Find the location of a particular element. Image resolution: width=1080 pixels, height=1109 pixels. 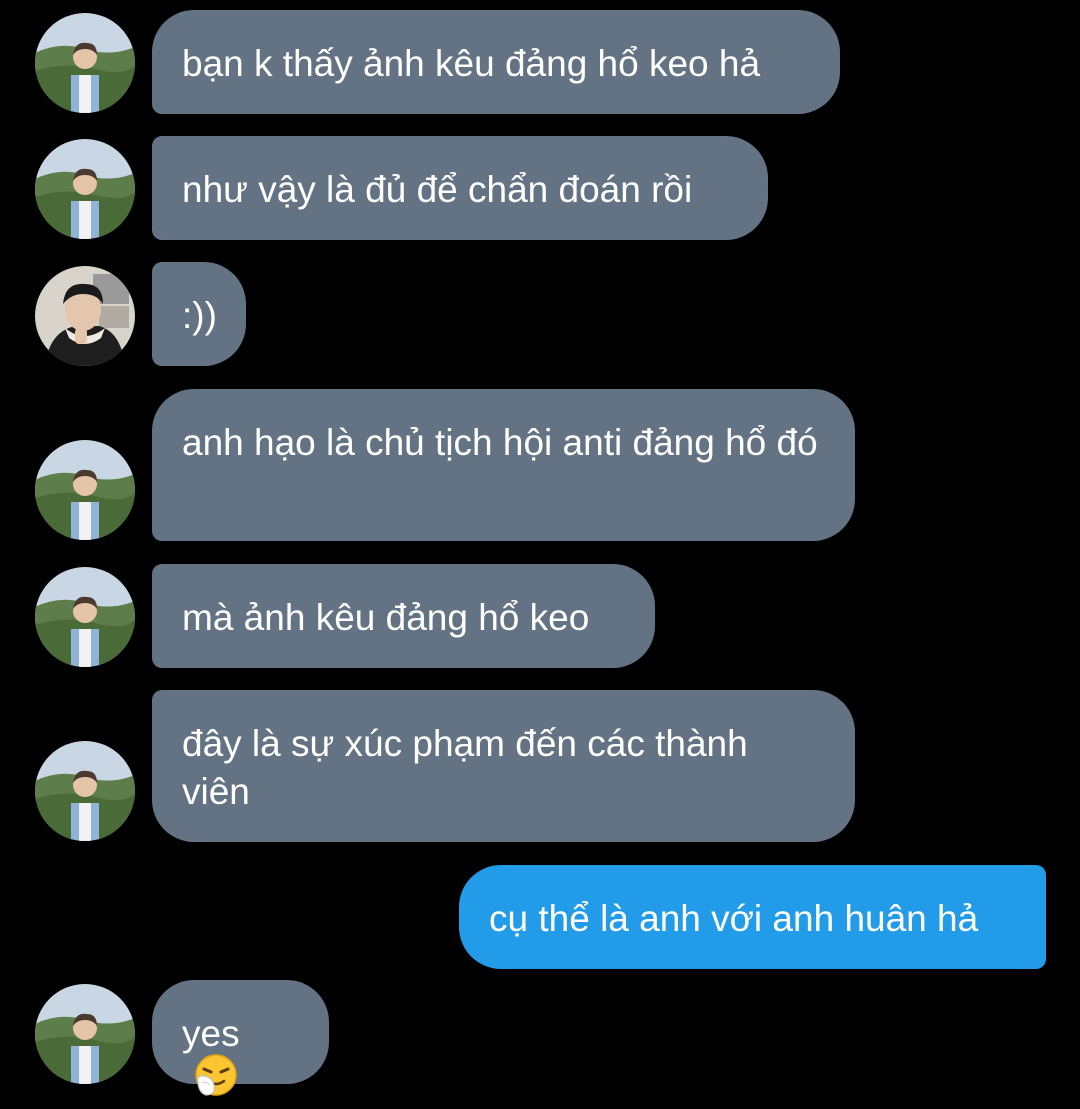

message-bubble-incoming: mà ảnh kêu đảng hổ keo is located at coordinates (403, 616).